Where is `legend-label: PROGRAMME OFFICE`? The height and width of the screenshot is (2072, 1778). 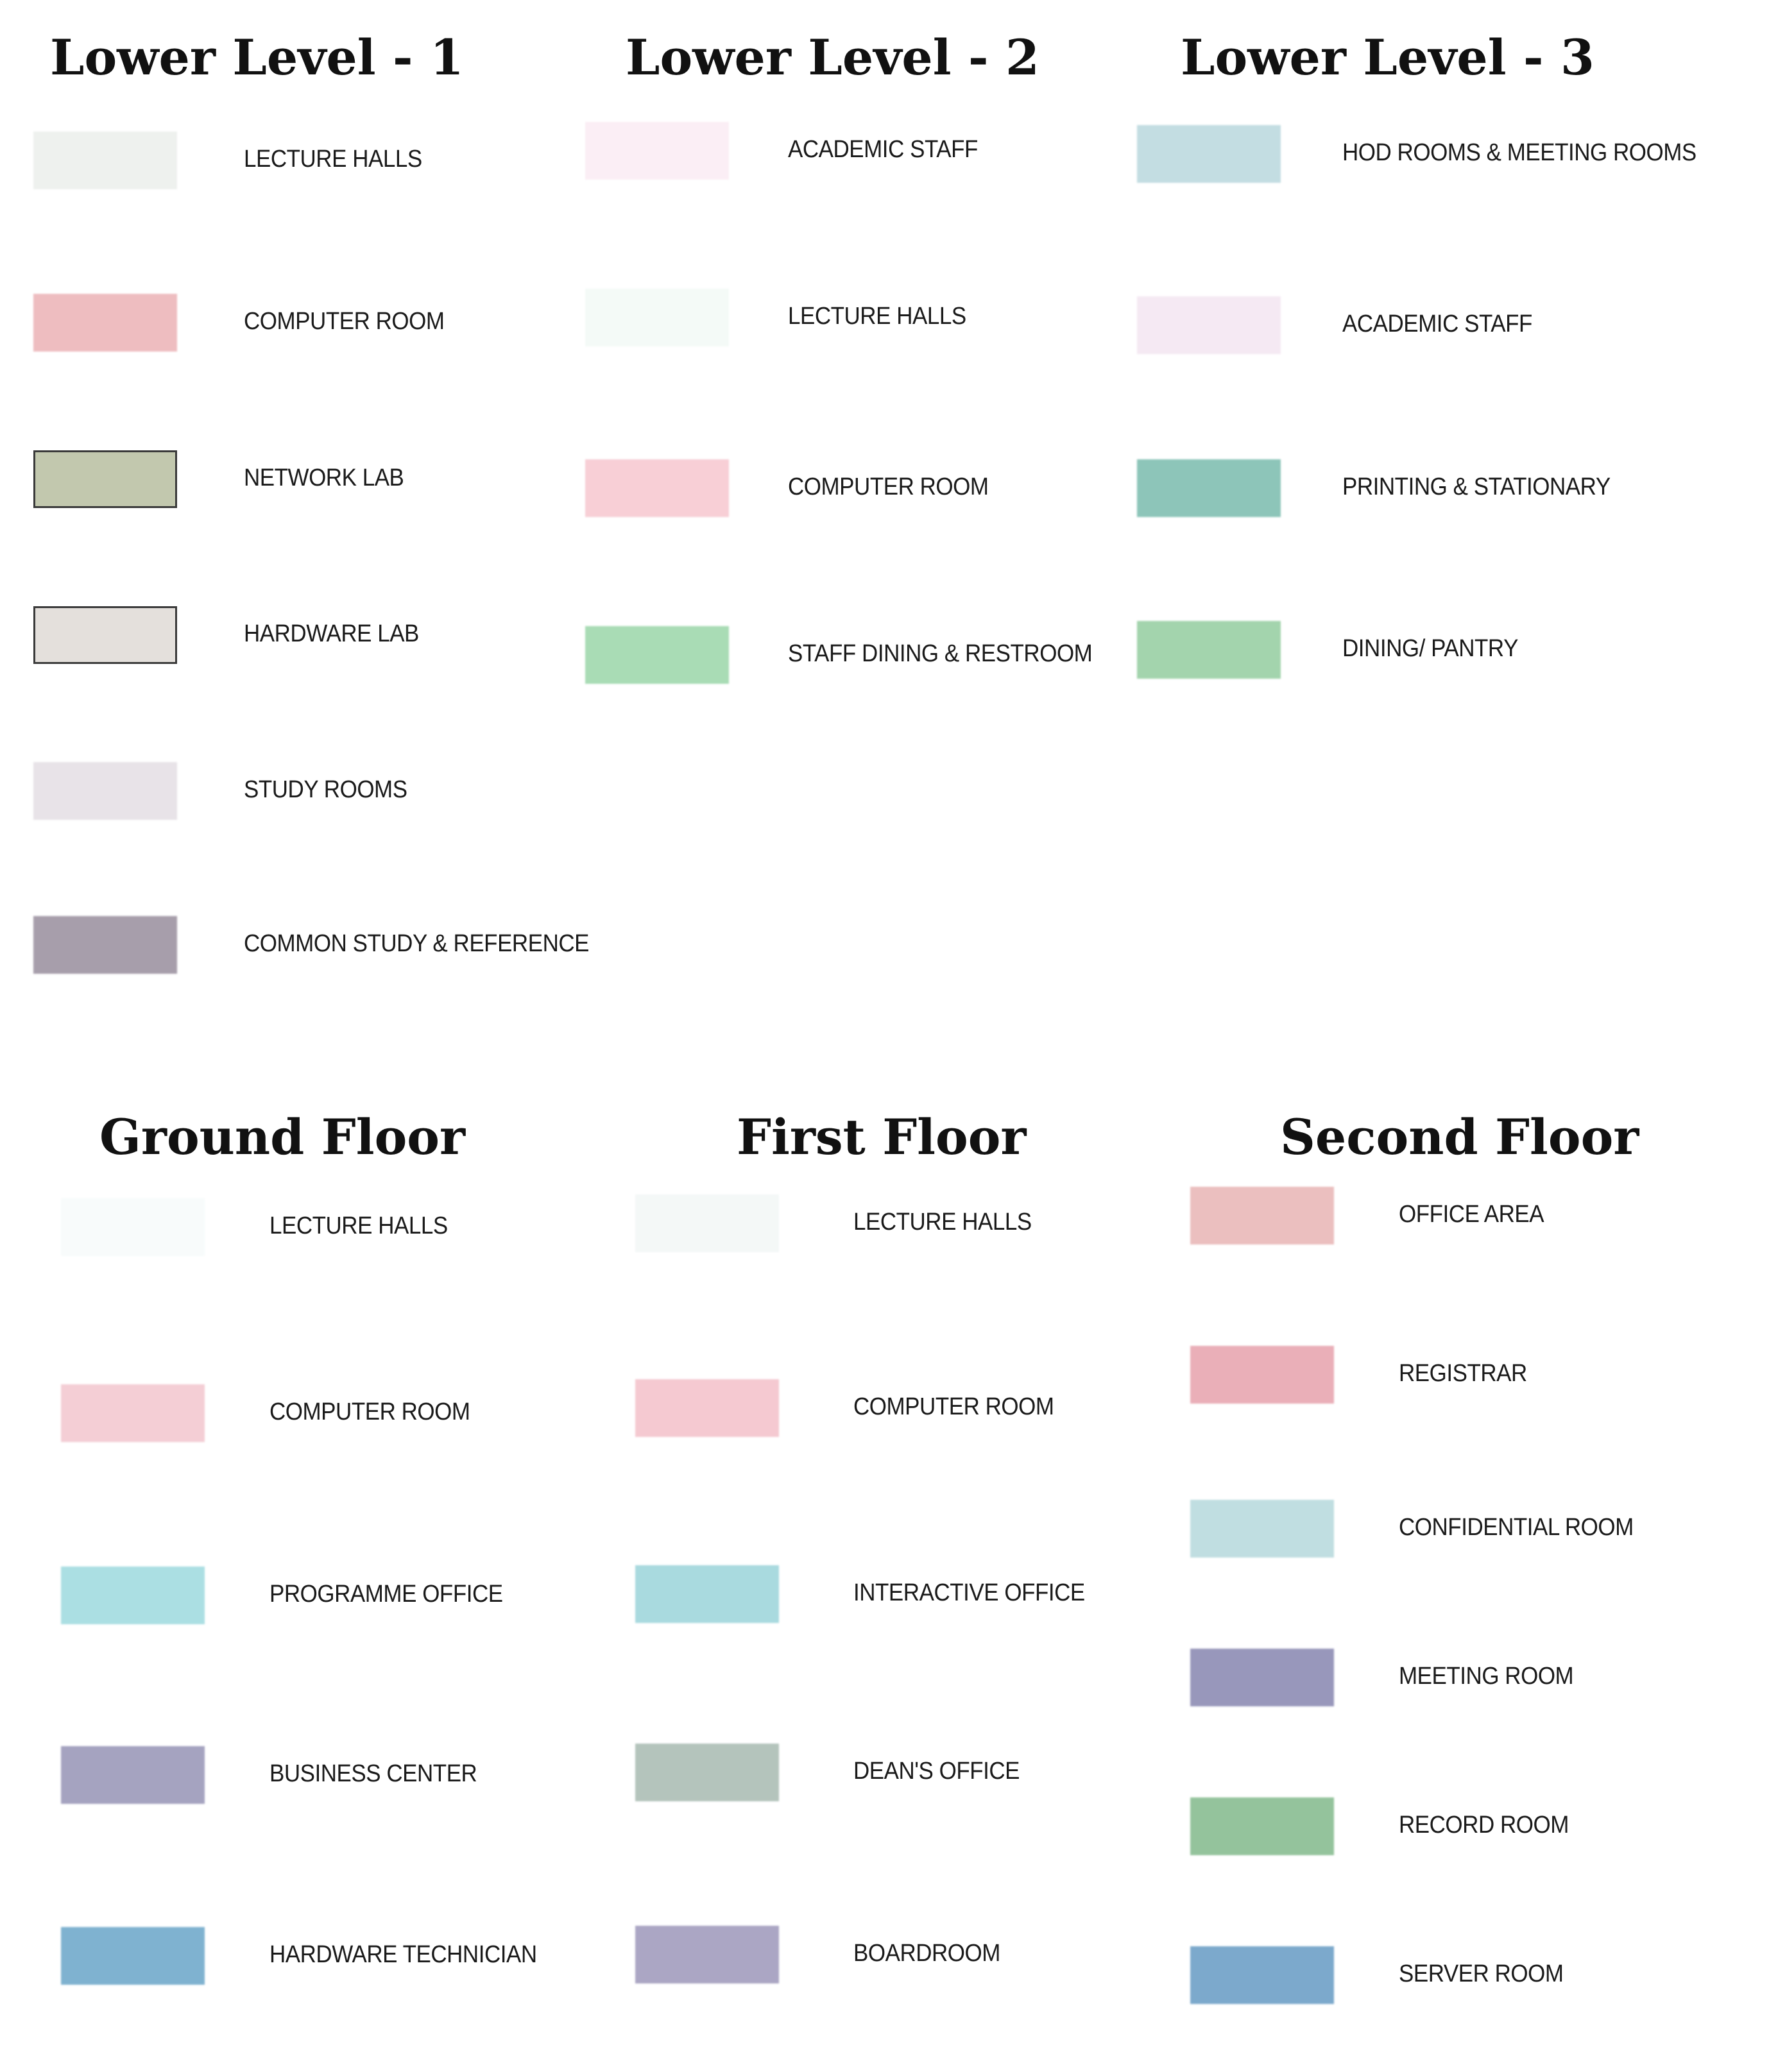
legend-label: PROGRAMME OFFICE is located at coordinates (386, 1594).